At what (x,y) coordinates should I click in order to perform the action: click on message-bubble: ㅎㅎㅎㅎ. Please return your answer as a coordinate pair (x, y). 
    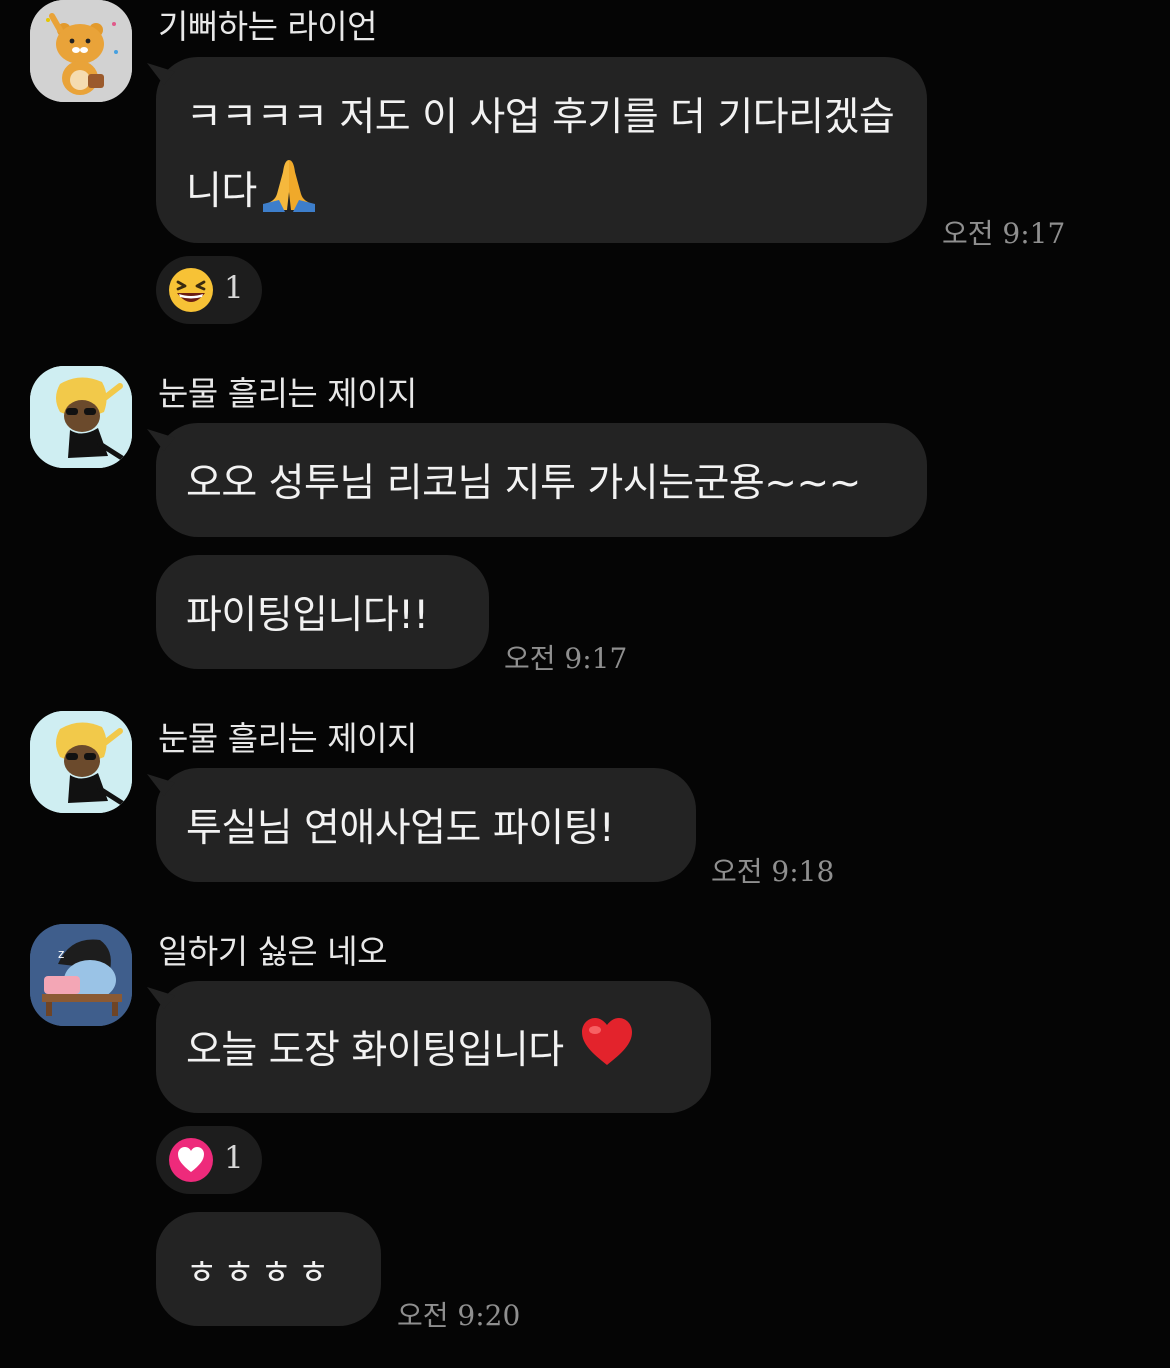
    Looking at the image, I should click on (268, 1269).